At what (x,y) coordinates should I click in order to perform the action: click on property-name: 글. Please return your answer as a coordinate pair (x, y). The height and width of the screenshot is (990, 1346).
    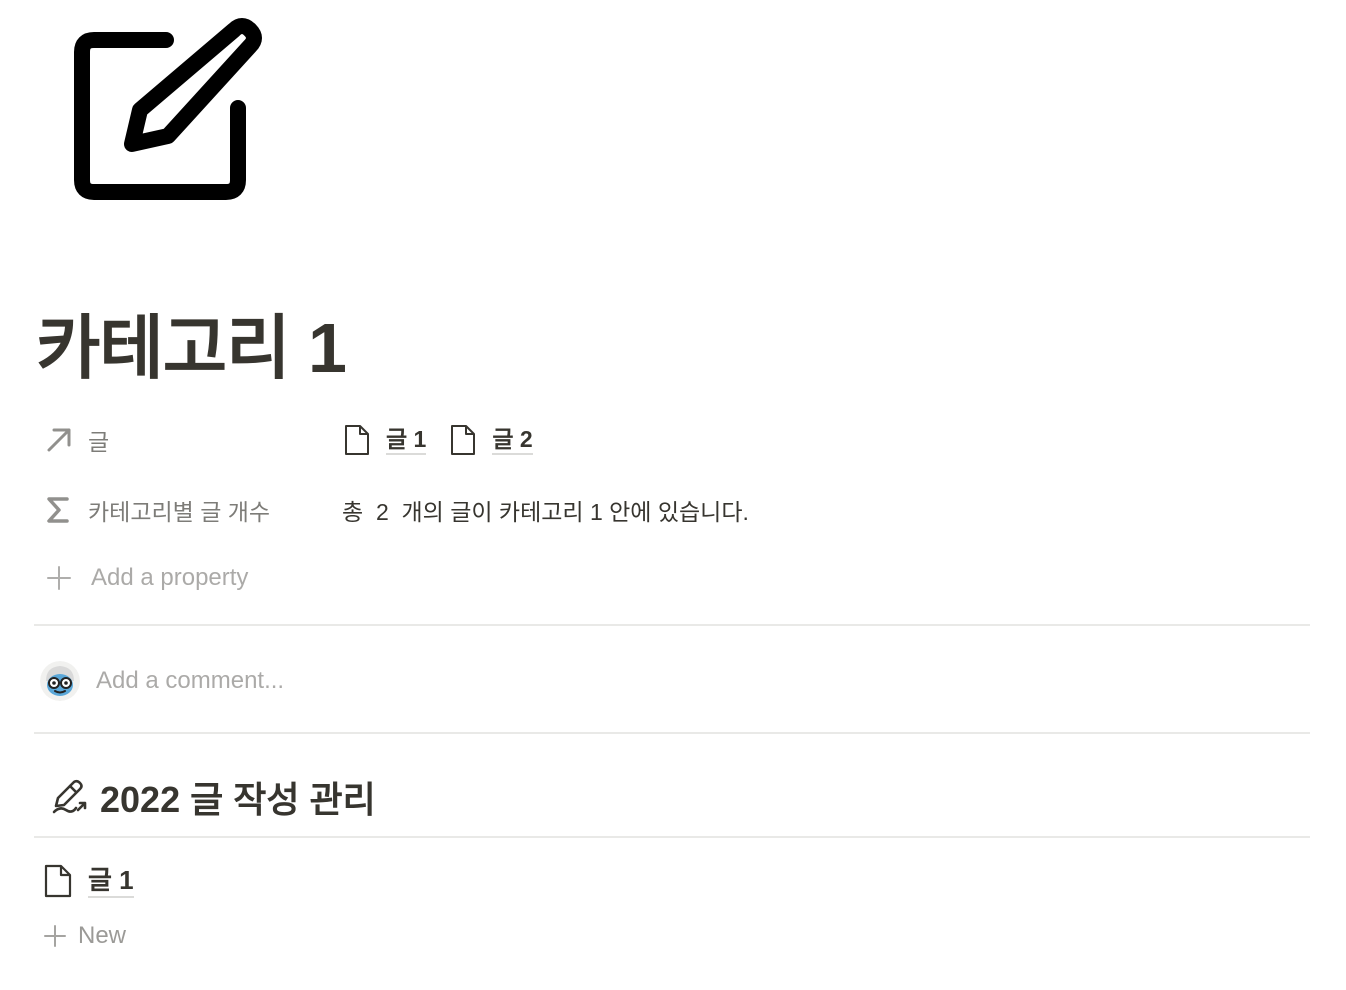
    Looking at the image, I should click on (74, 440).